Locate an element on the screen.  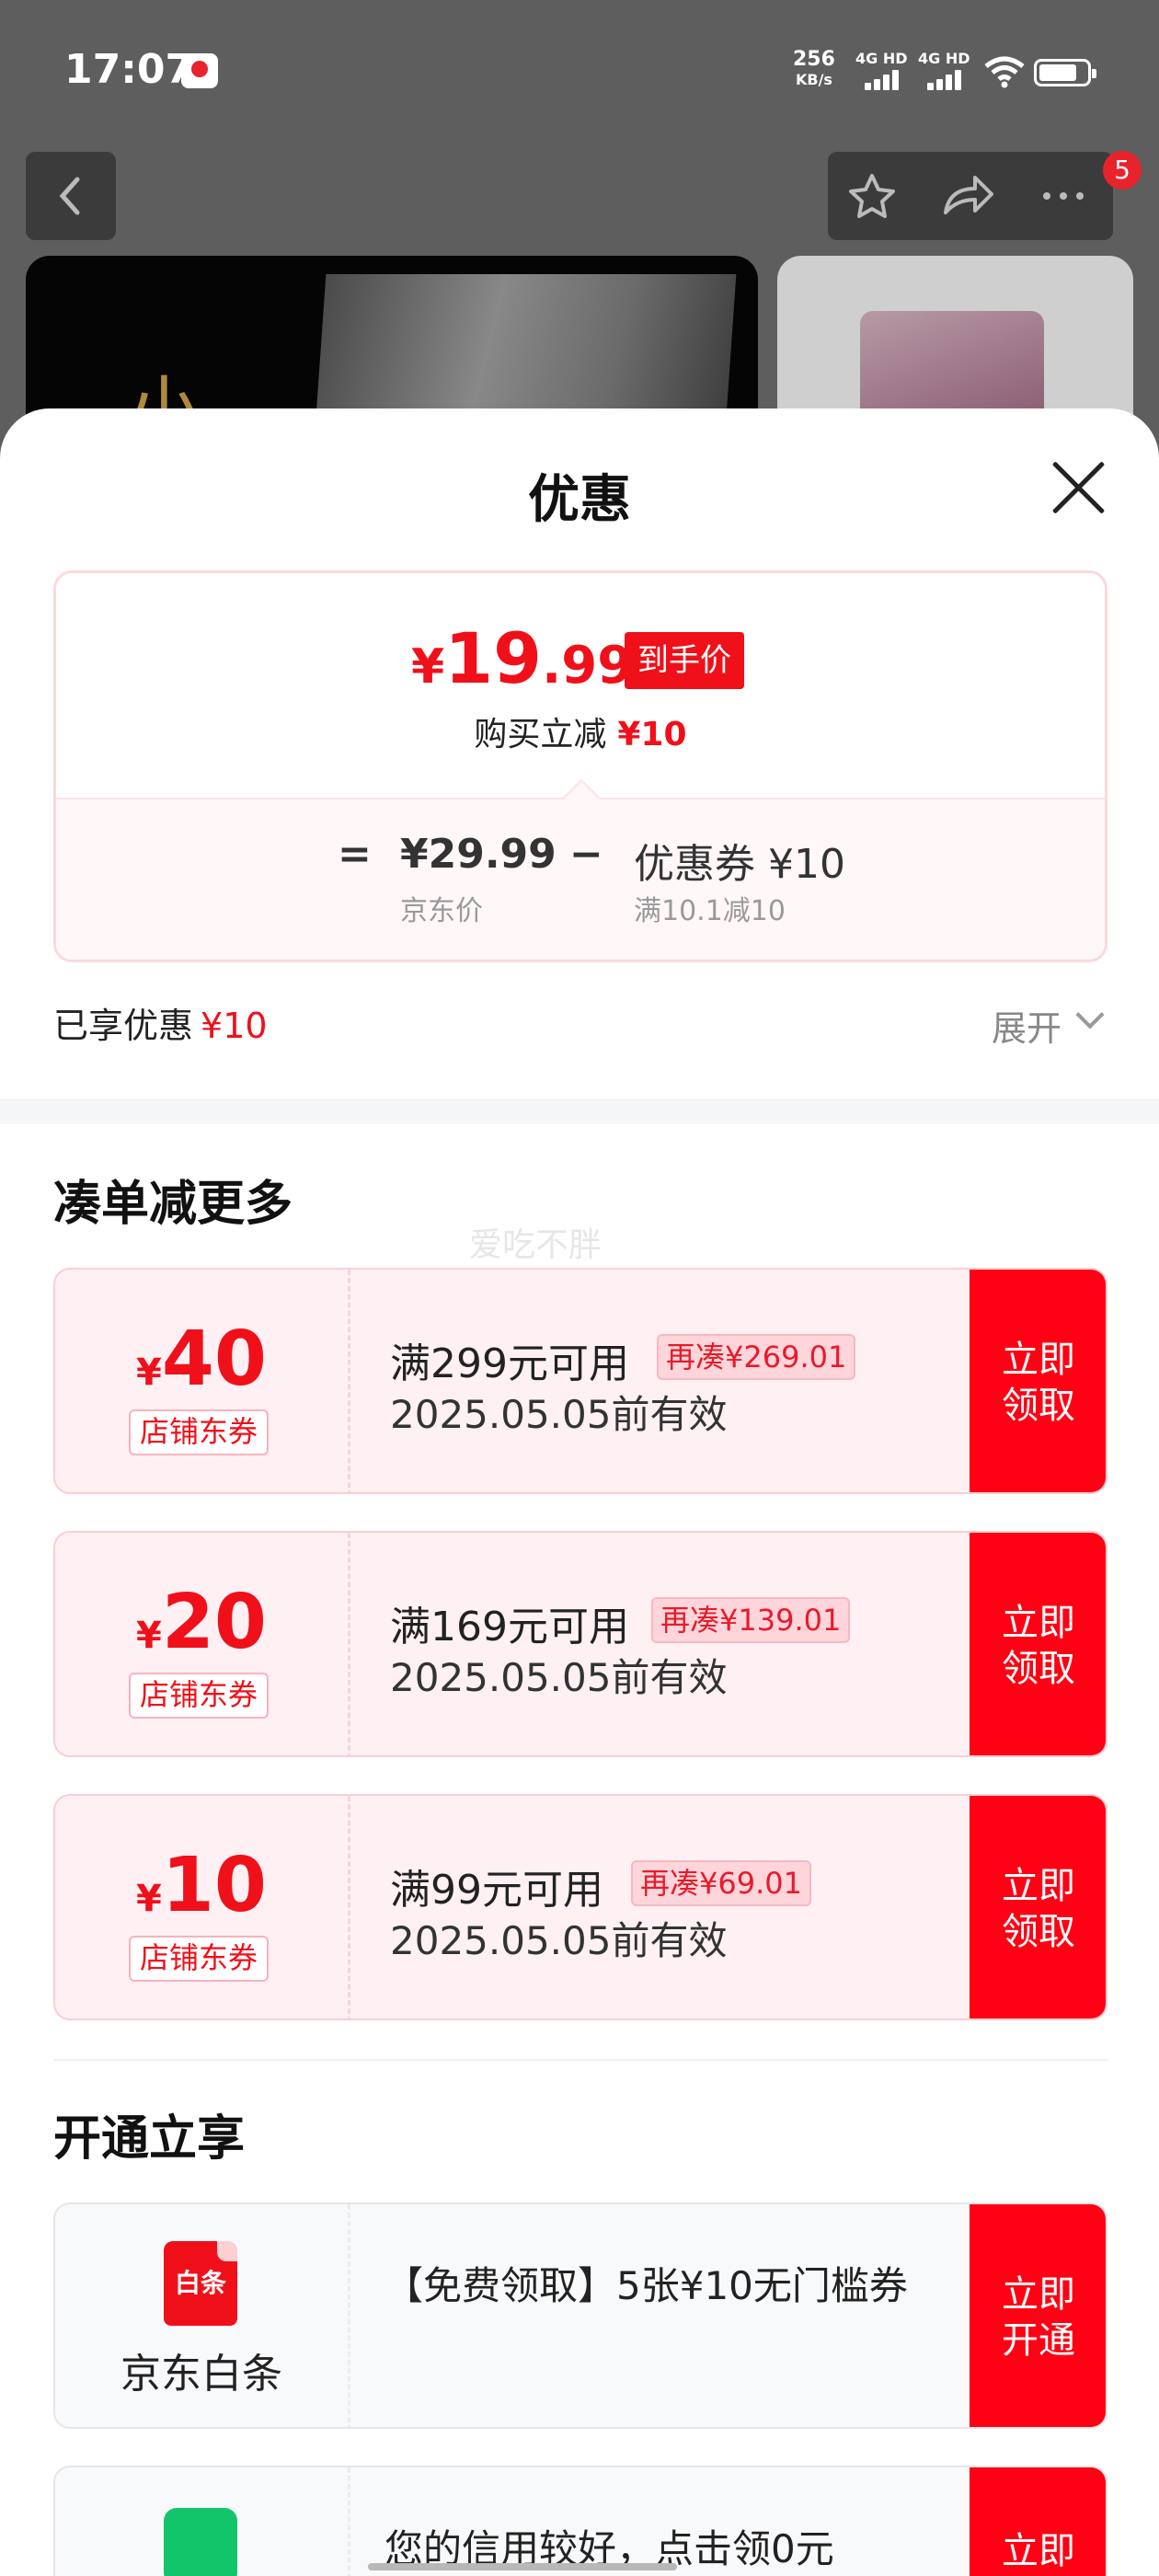
watermark: 爱吃不胖 is located at coordinates (535, 1245).